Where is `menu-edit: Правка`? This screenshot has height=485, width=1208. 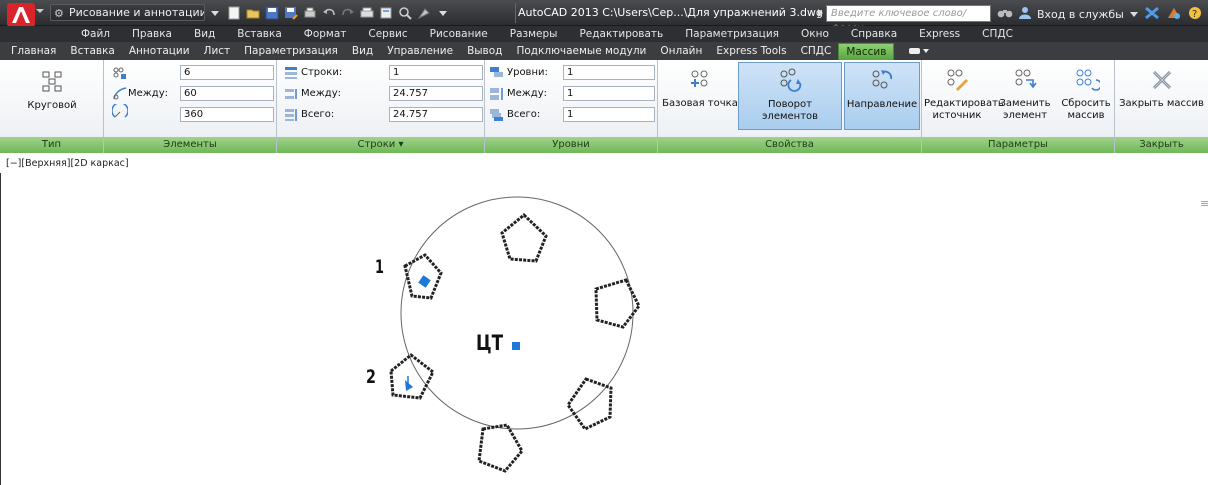
menu-edit: Правка is located at coordinates (152, 34).